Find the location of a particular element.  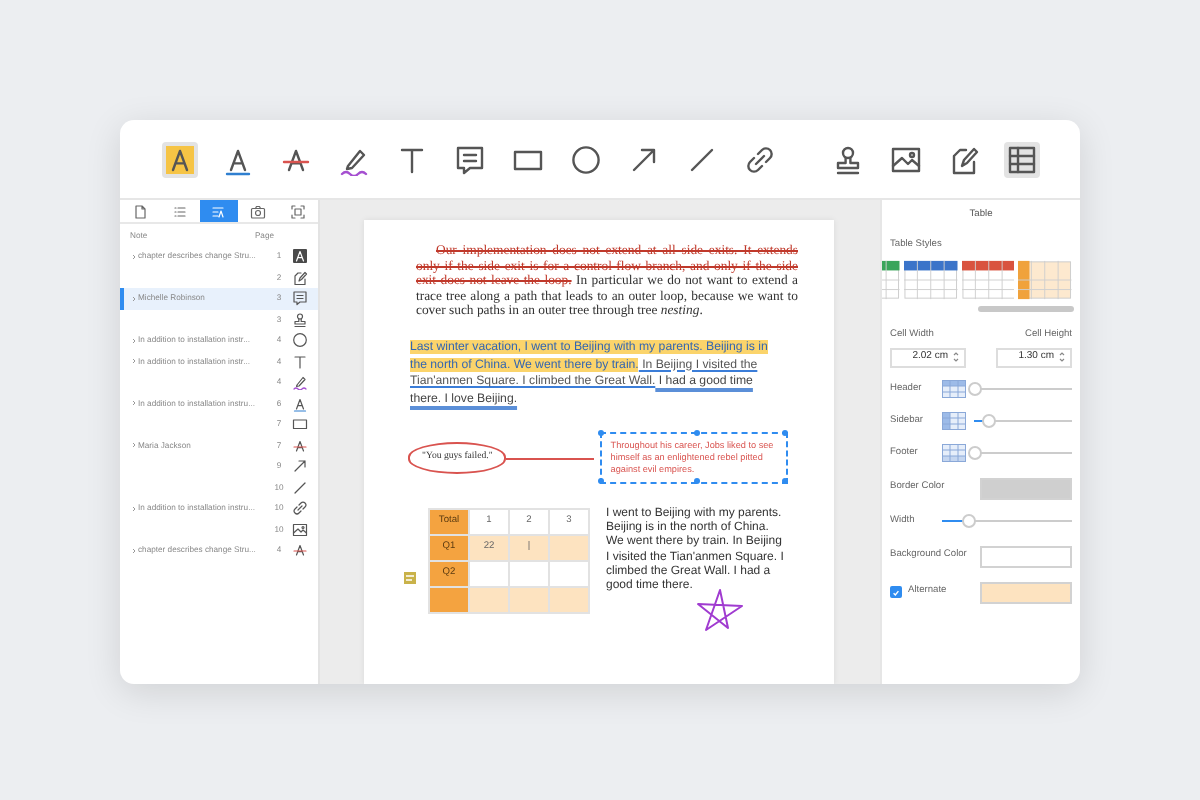

table-footer-icon is located at coordinates (954, 453).